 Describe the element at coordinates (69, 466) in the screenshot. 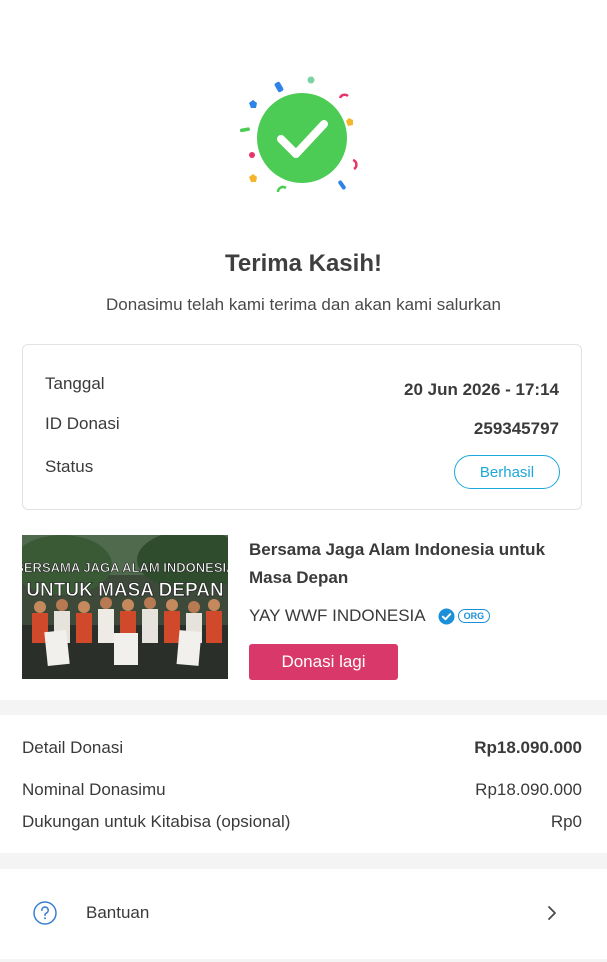

I see `status-label: Status` at that location.